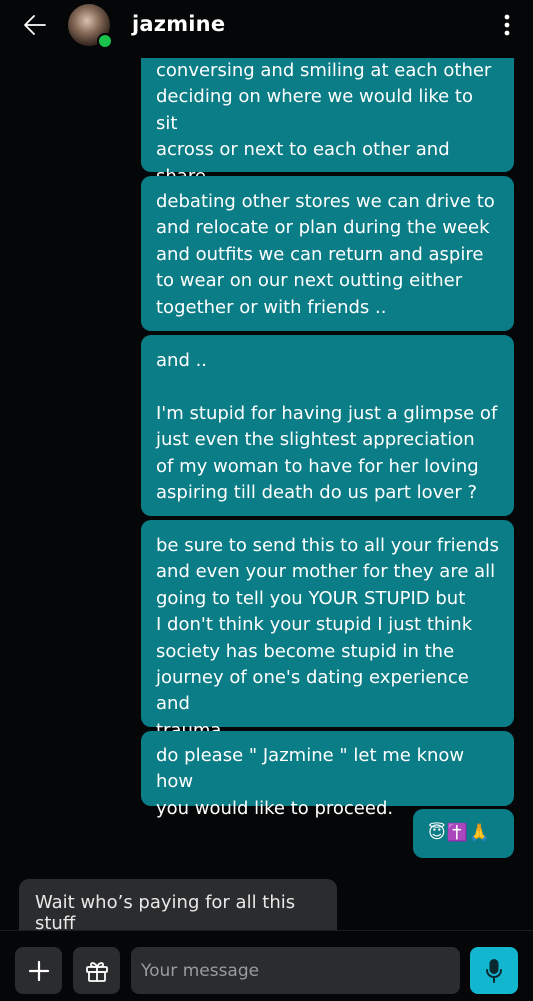 This screenshot has width=533, height=1001. I want to click on arrow-left-icon, so click(35, 25).